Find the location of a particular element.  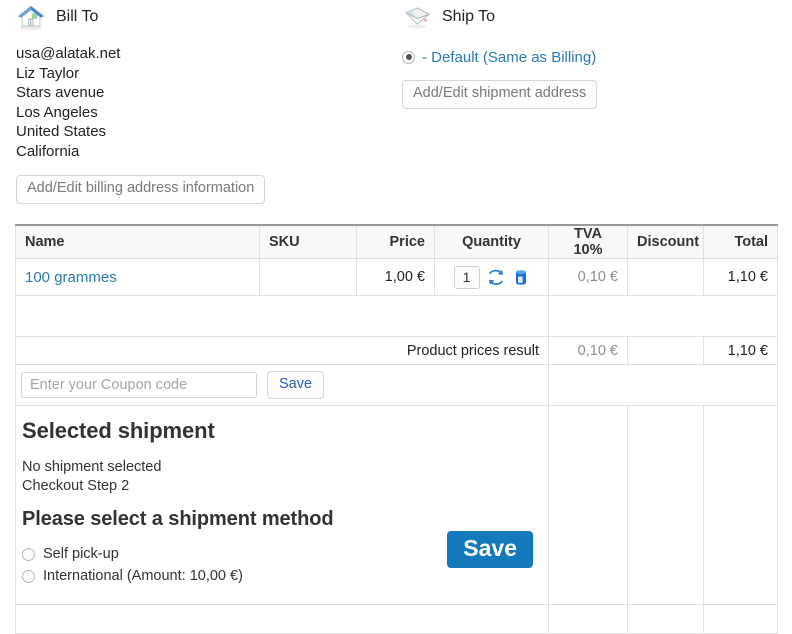

default-address-option: - Default (Same as Billing) is located at coordinates (592, 57).